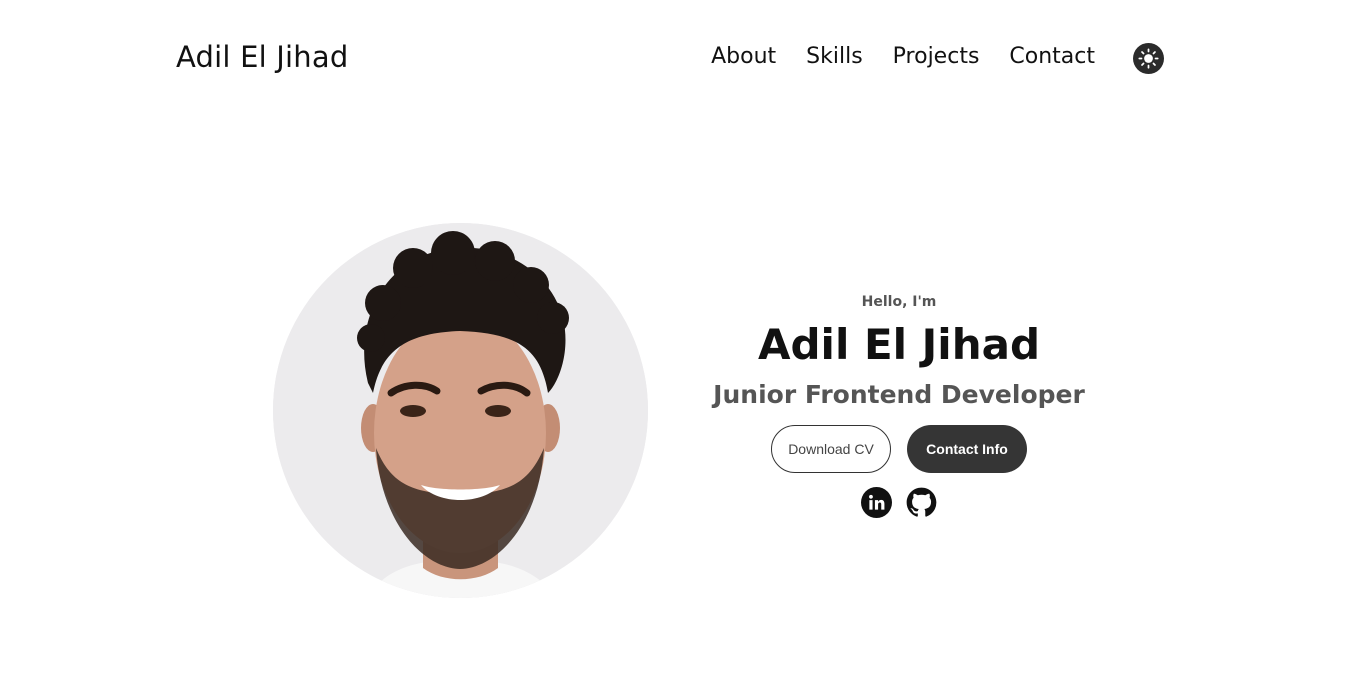 This screenshot has height=697, width=1345. Describe the element at coordinates (967, 449) in the screenshot. I see `contact-info-button: Contact Info` at that location.